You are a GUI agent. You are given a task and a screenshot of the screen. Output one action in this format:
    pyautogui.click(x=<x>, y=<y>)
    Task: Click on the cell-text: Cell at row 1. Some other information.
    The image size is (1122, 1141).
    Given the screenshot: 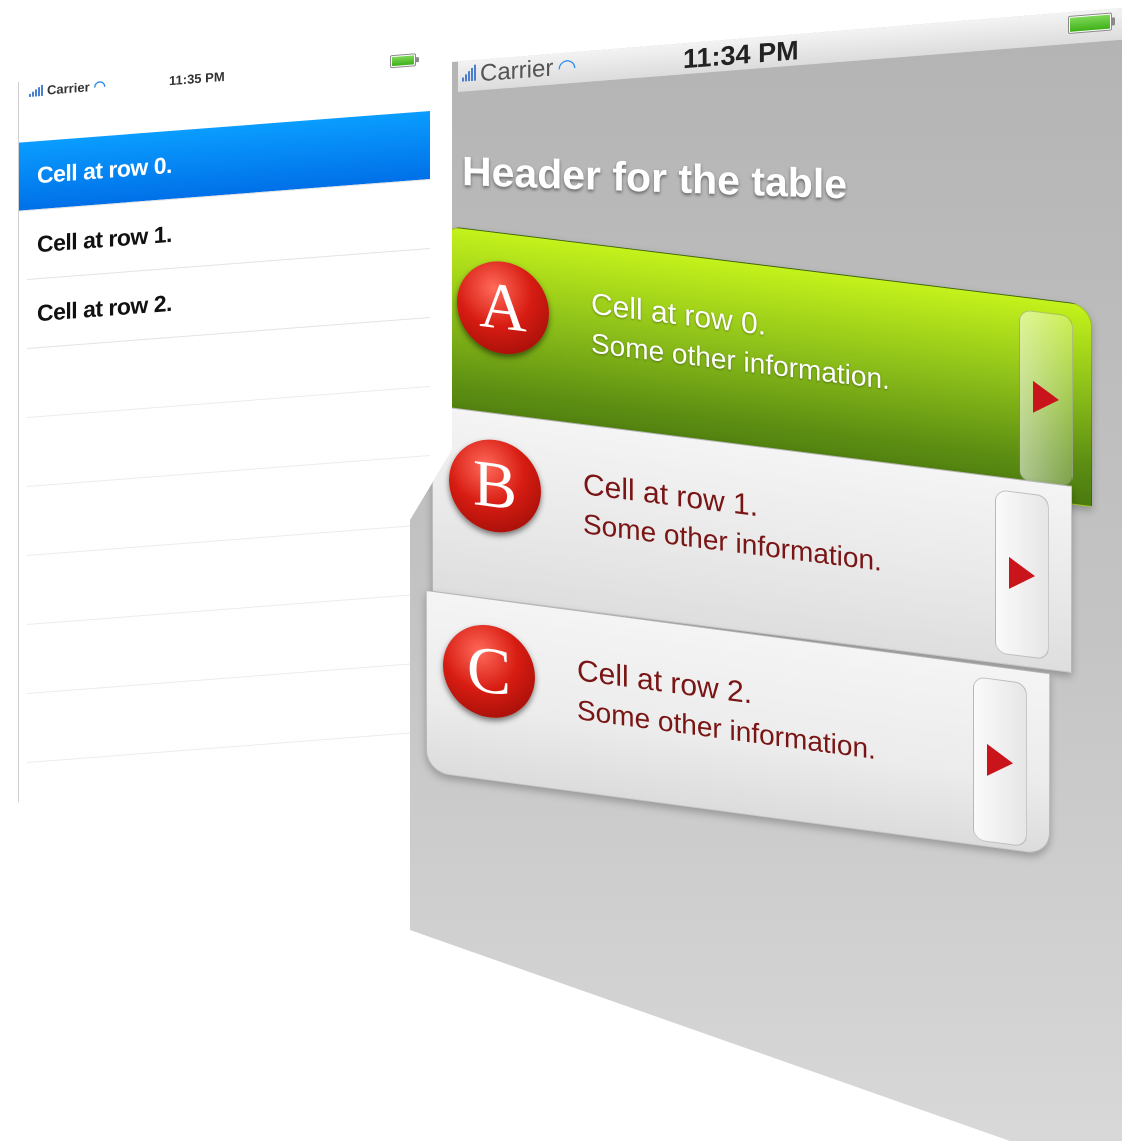 What is the action you would take?
    pyautogui.click(x=732, y=523)
    